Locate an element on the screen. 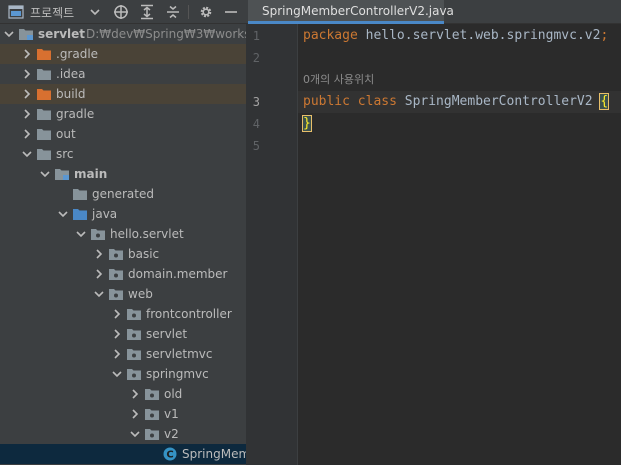 This screenshot has width=621, height=465. collapse-all-button is located at coordinates (173, 12).